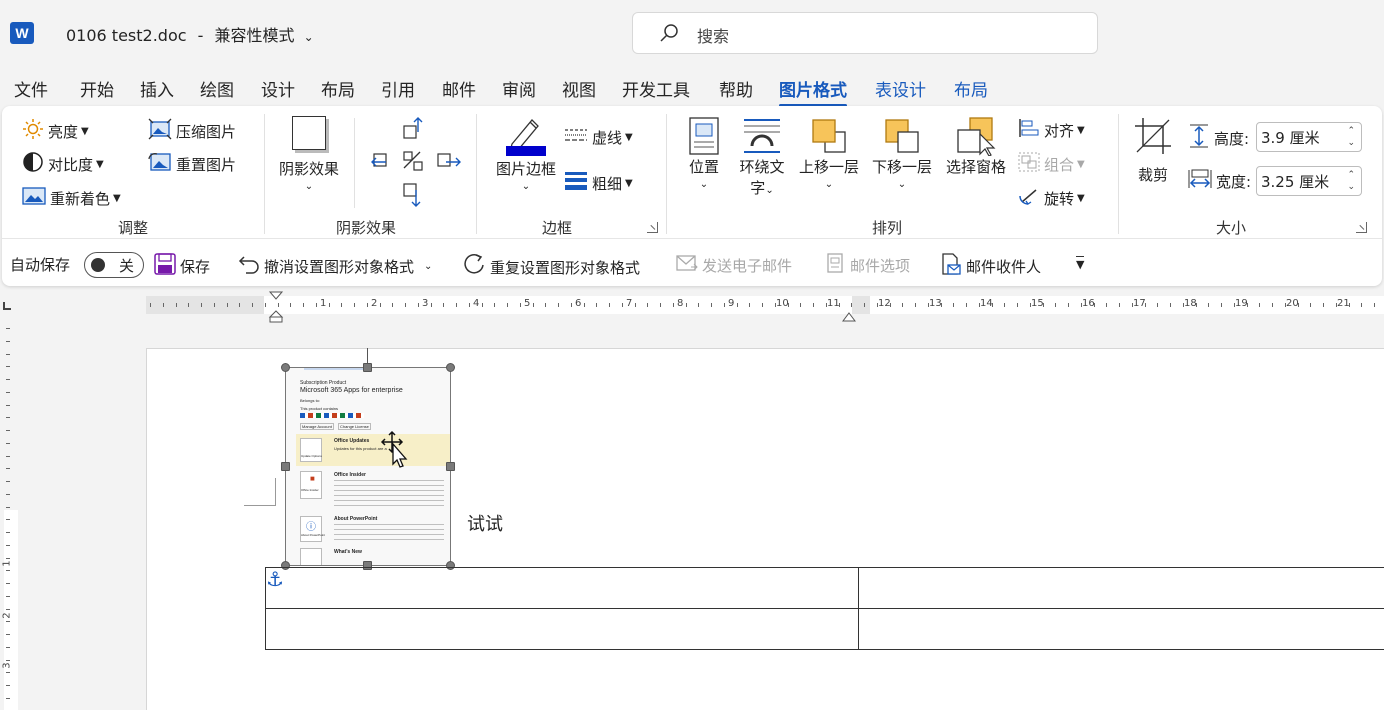  What do you see at coordinates (1309, 181) in the screenshot?
I see `width-input: 3.25 厘米 ⌃ ⌄` at bounding box center [1309, 181].